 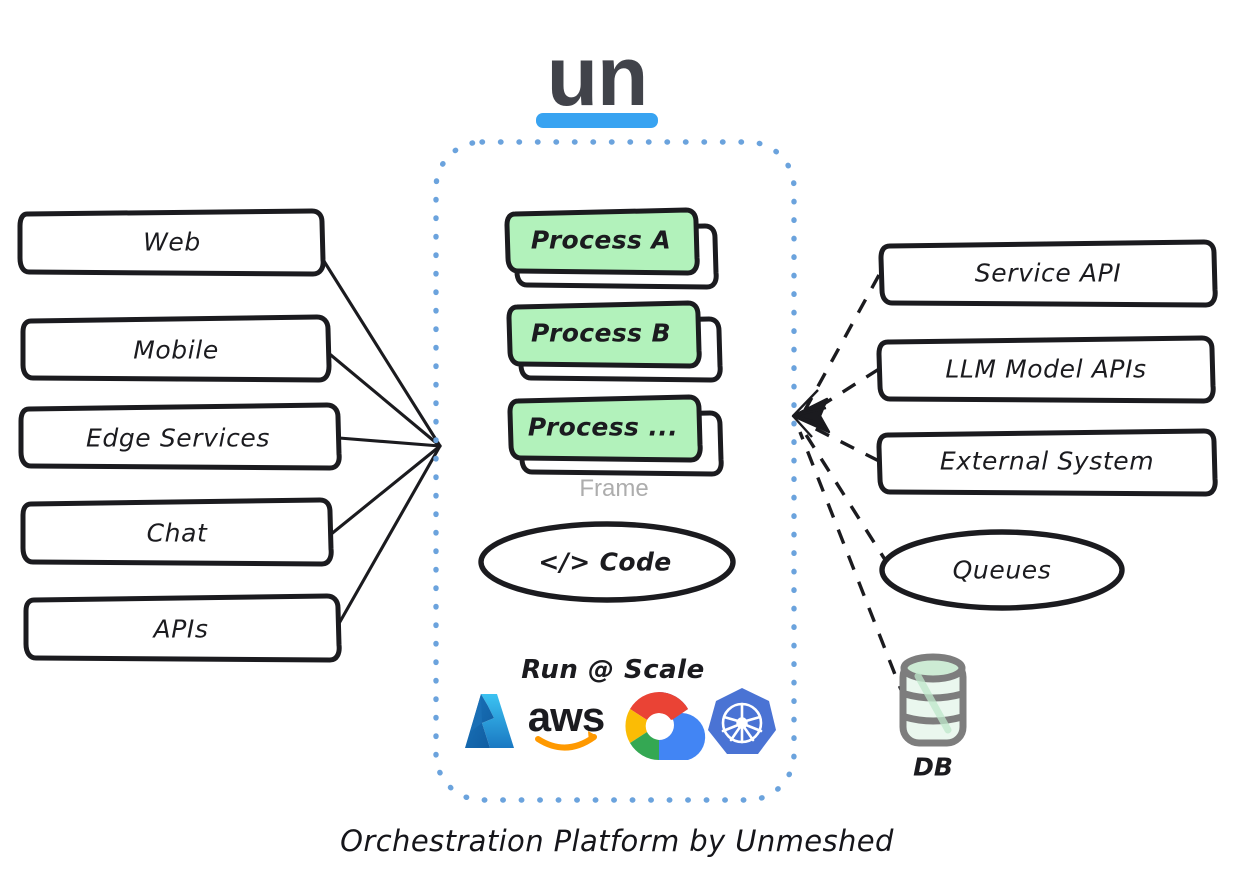 I want to click on database-node-hotspot, so click(x=934, y=717).